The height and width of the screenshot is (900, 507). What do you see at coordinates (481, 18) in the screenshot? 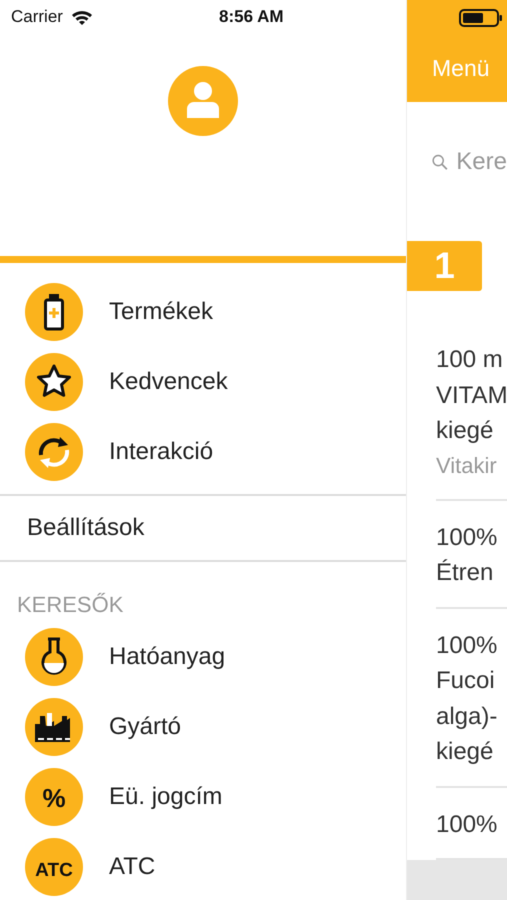
I see `battery-icon` at bounding box center [481, 18].